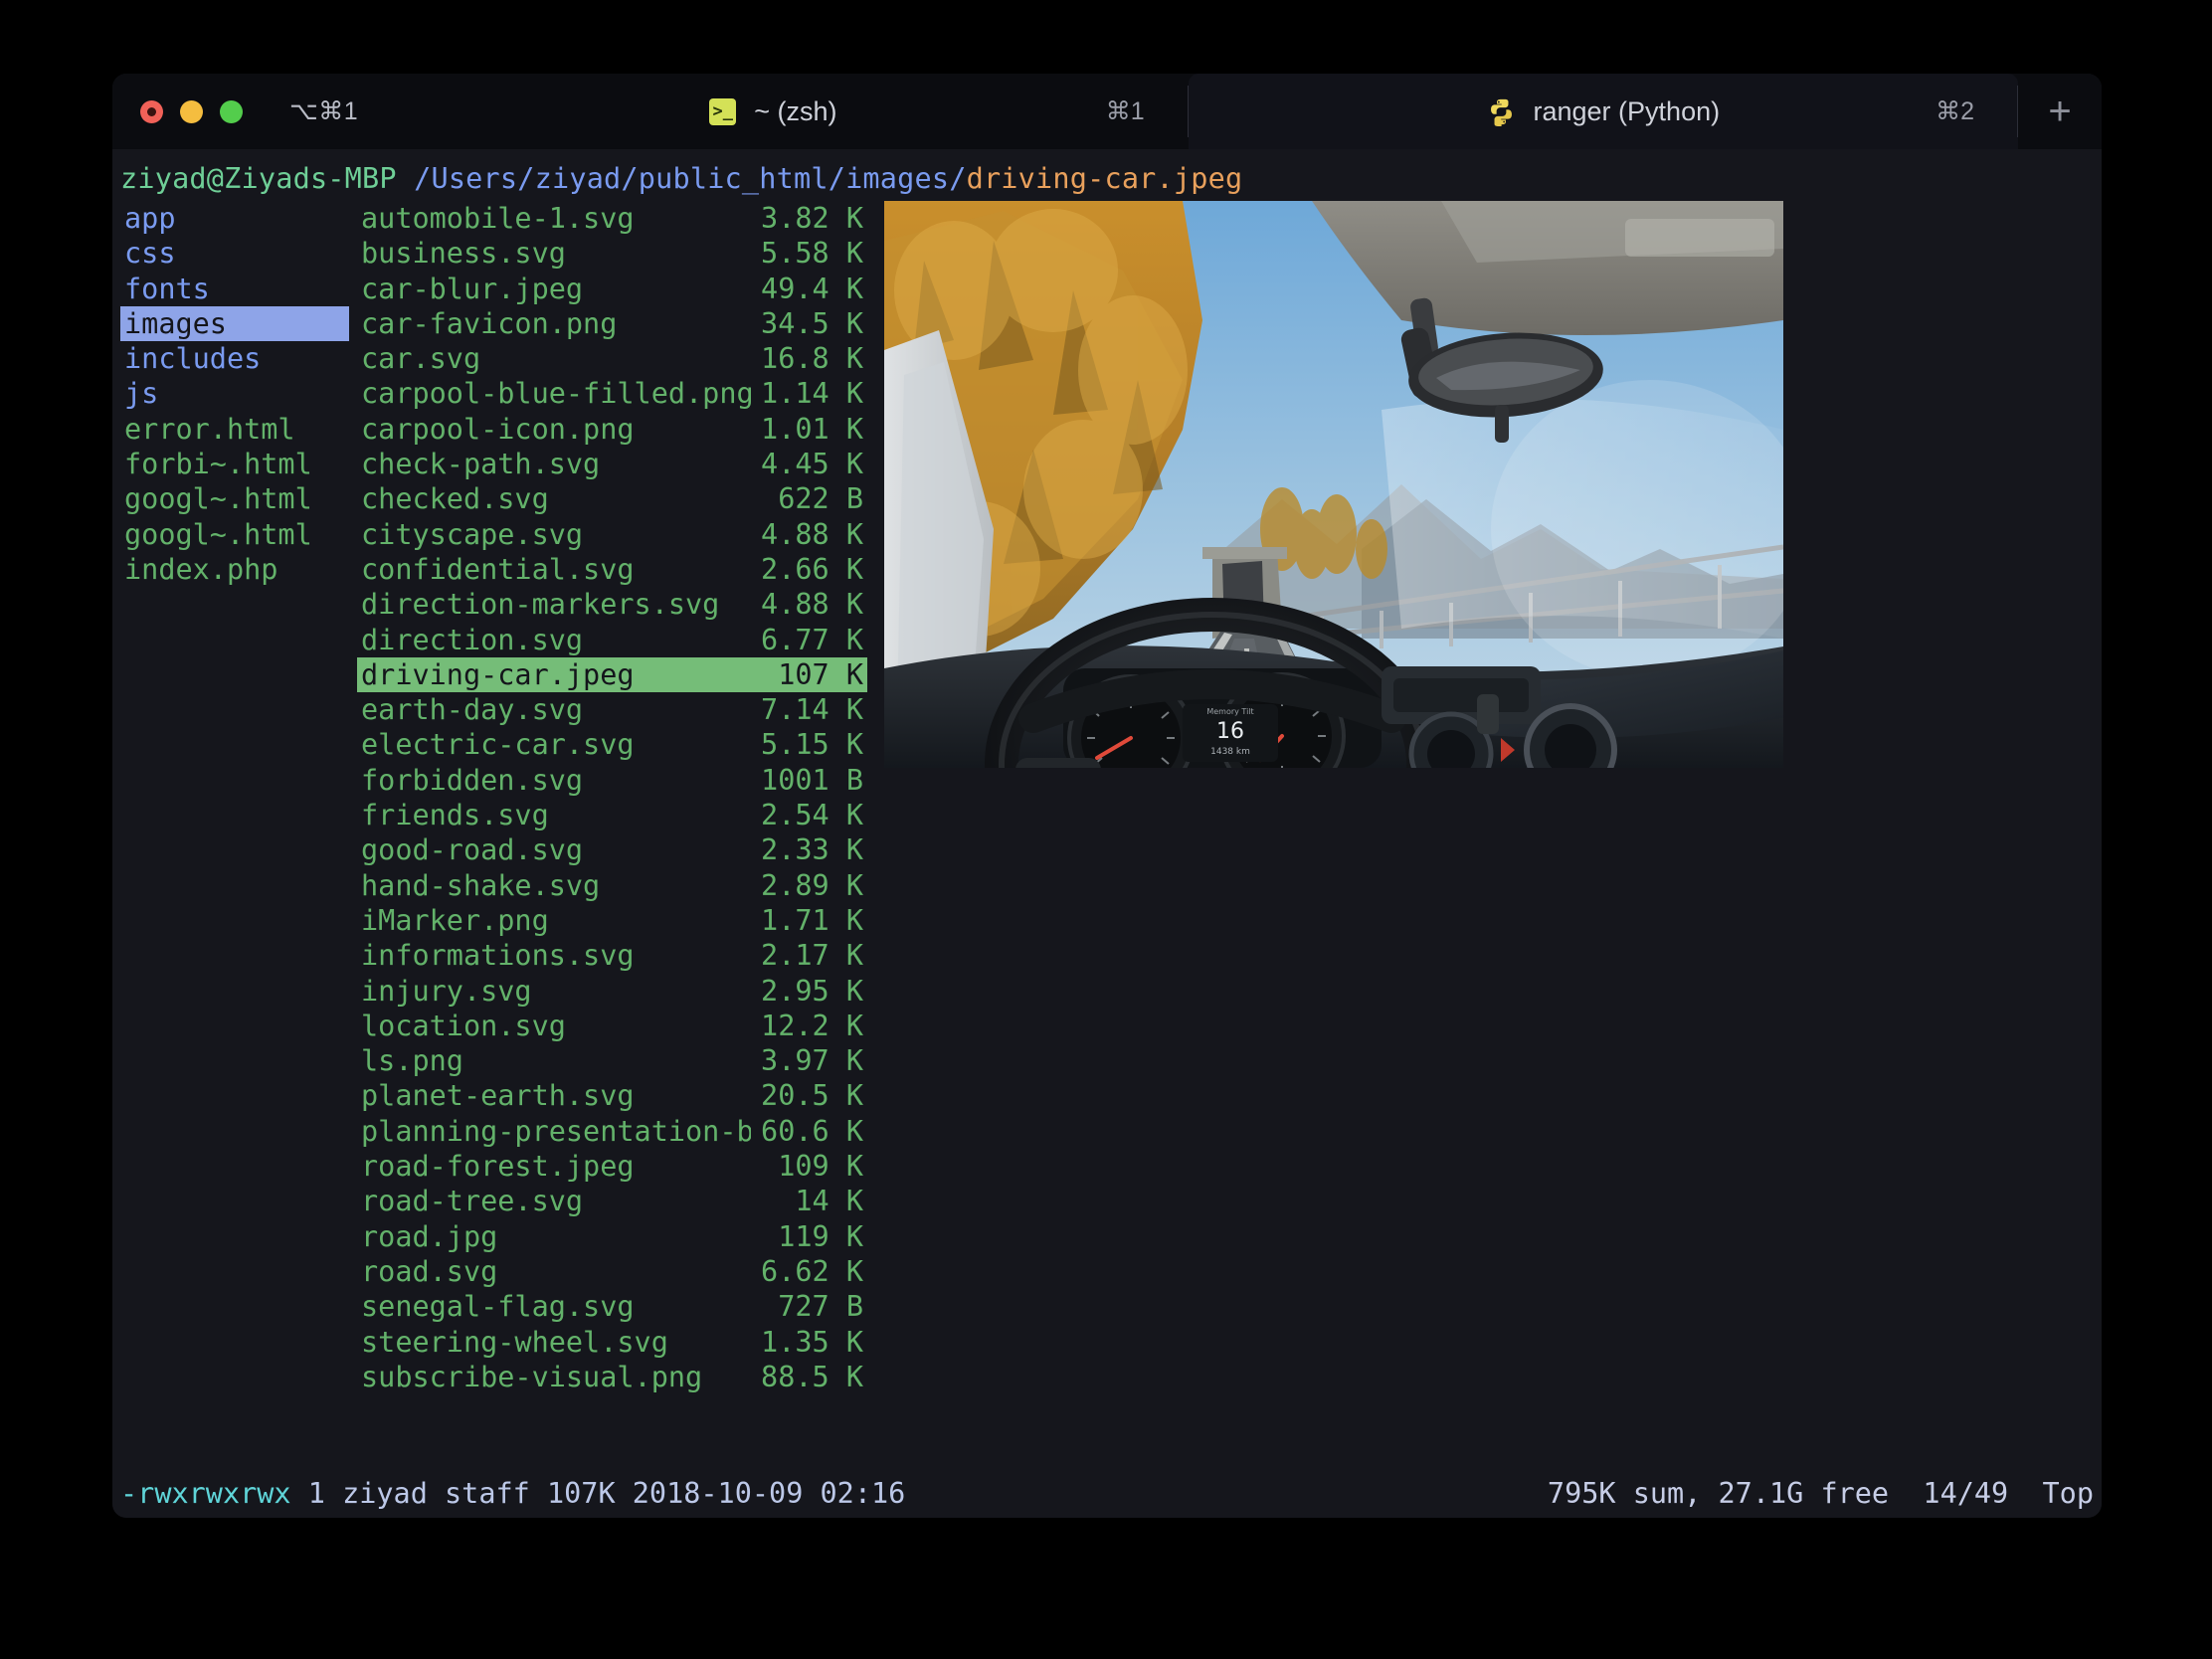  I want to click on file-size: 6.62 K, so click(812, 1271).